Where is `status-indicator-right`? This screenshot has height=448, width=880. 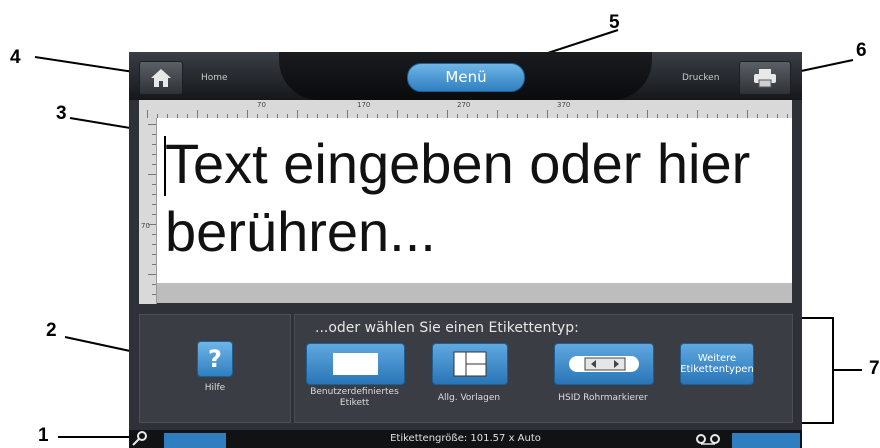 status-indicator-right is located at coordinates (766, 440).